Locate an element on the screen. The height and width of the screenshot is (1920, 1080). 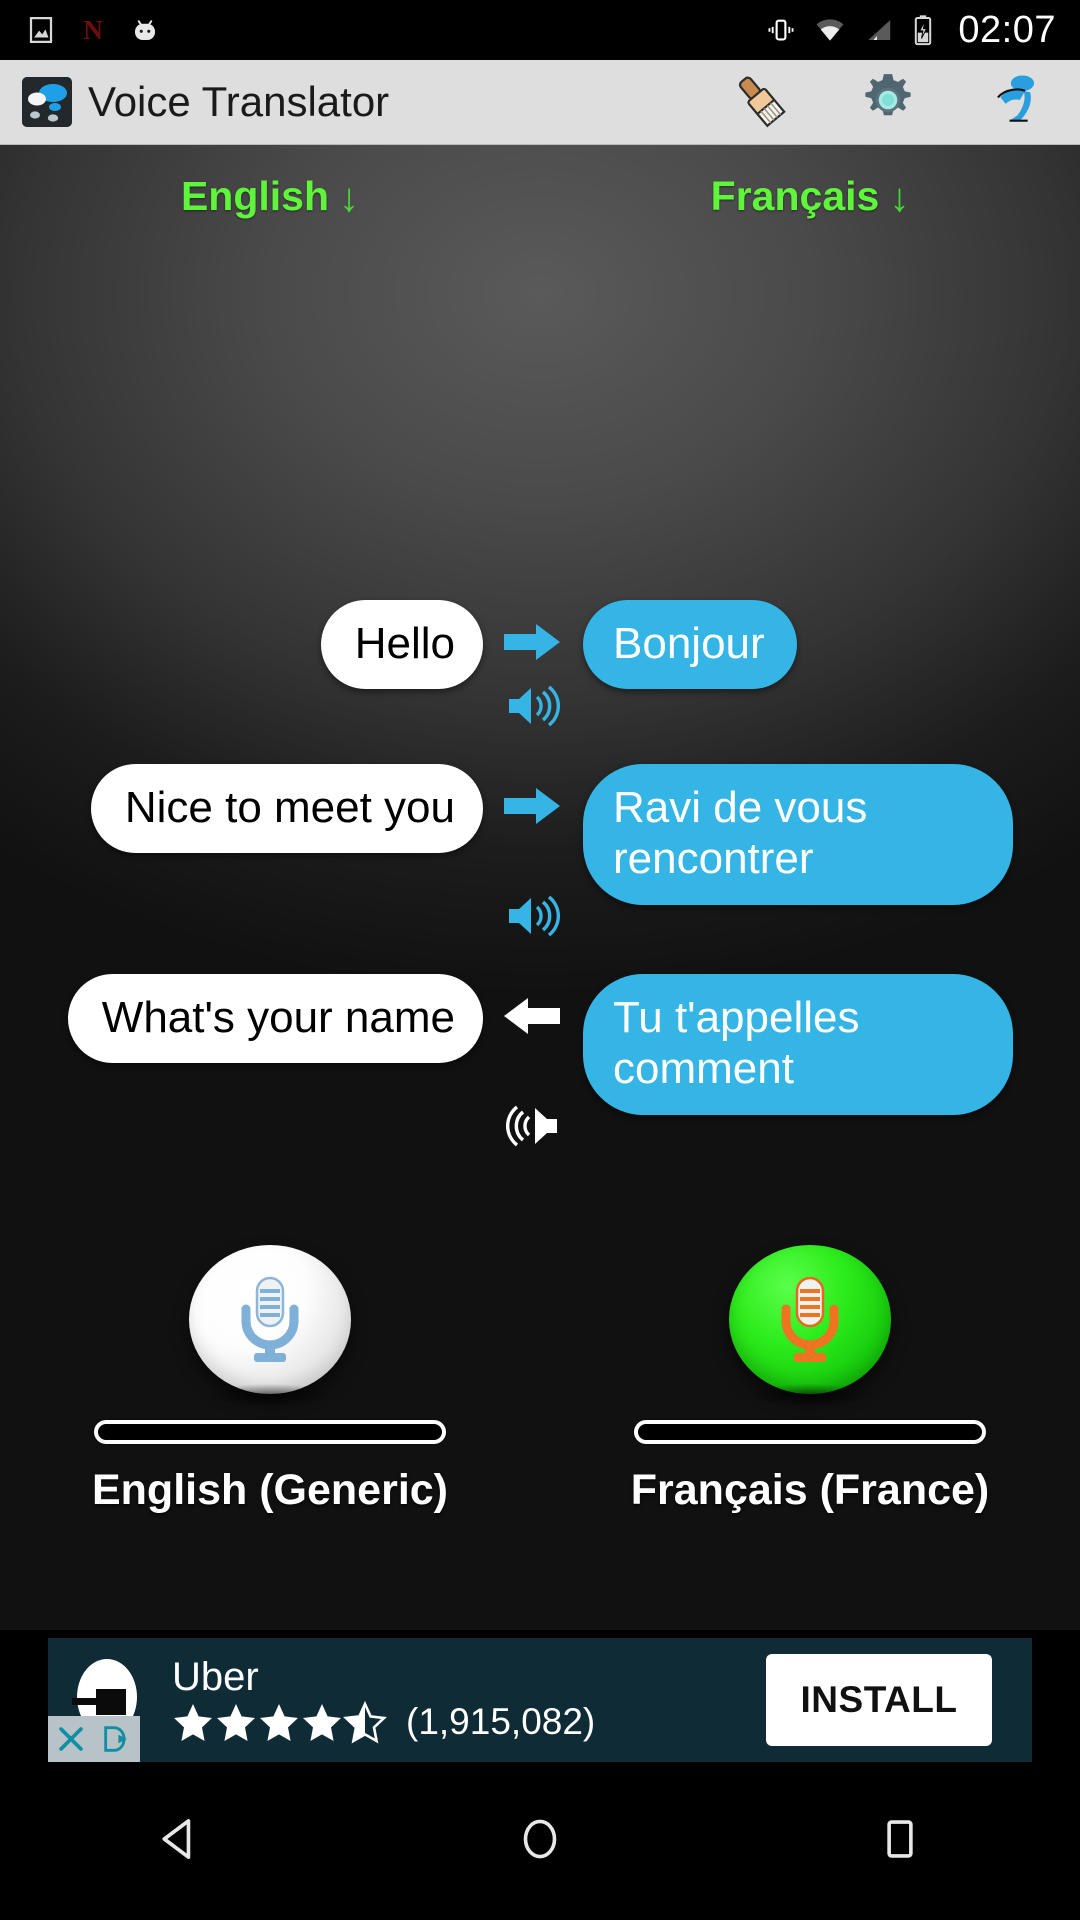
clear-button is located at coordinates (760, 102).